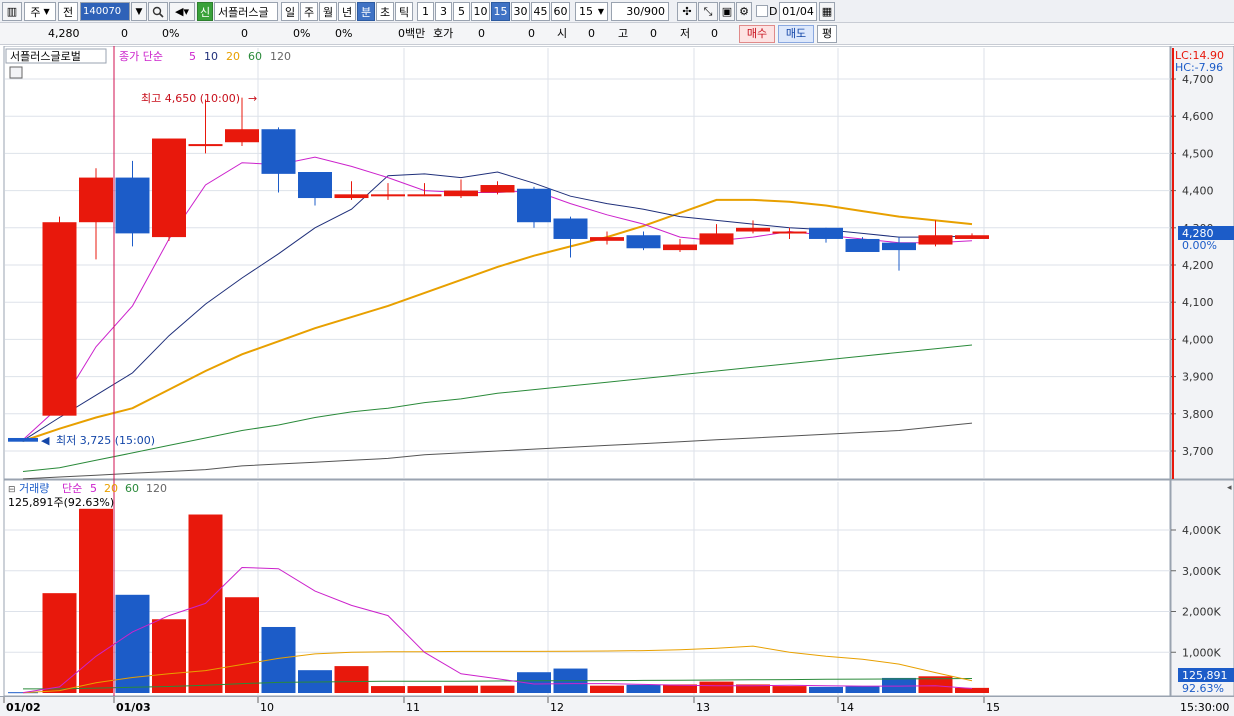 The height and width of the screenshot is (716, 1234). What do you see at coordinates (280, 56) in the screenshot?
I see `ma-legend-120: 120` at bounding box center [280, 56].